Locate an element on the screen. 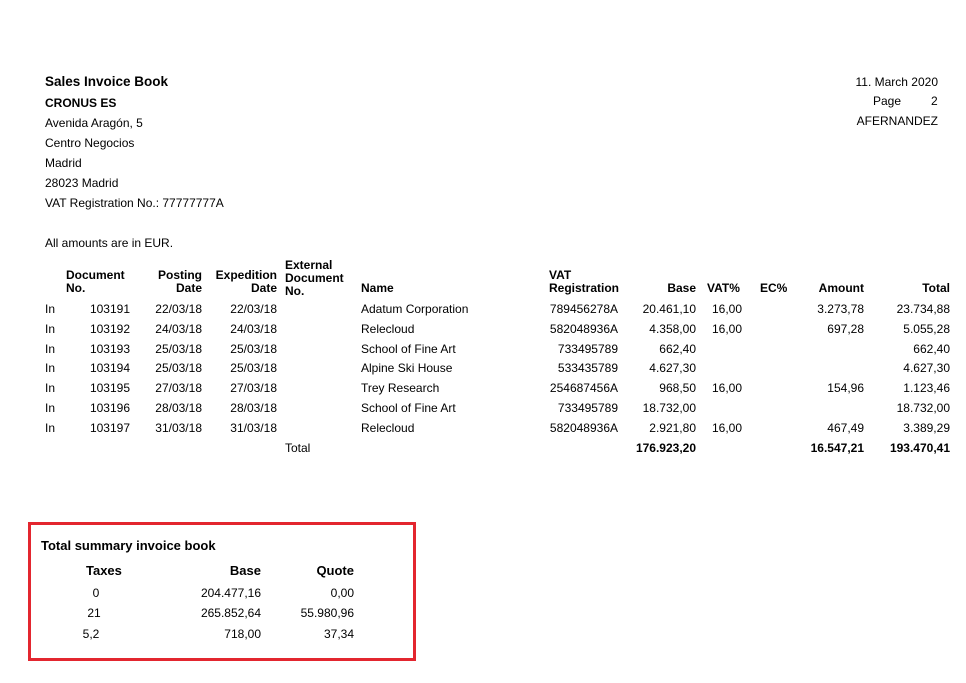 This screenshot has height=683, width=966. row-amount: 154,96 is located at coordinates (845, 388).